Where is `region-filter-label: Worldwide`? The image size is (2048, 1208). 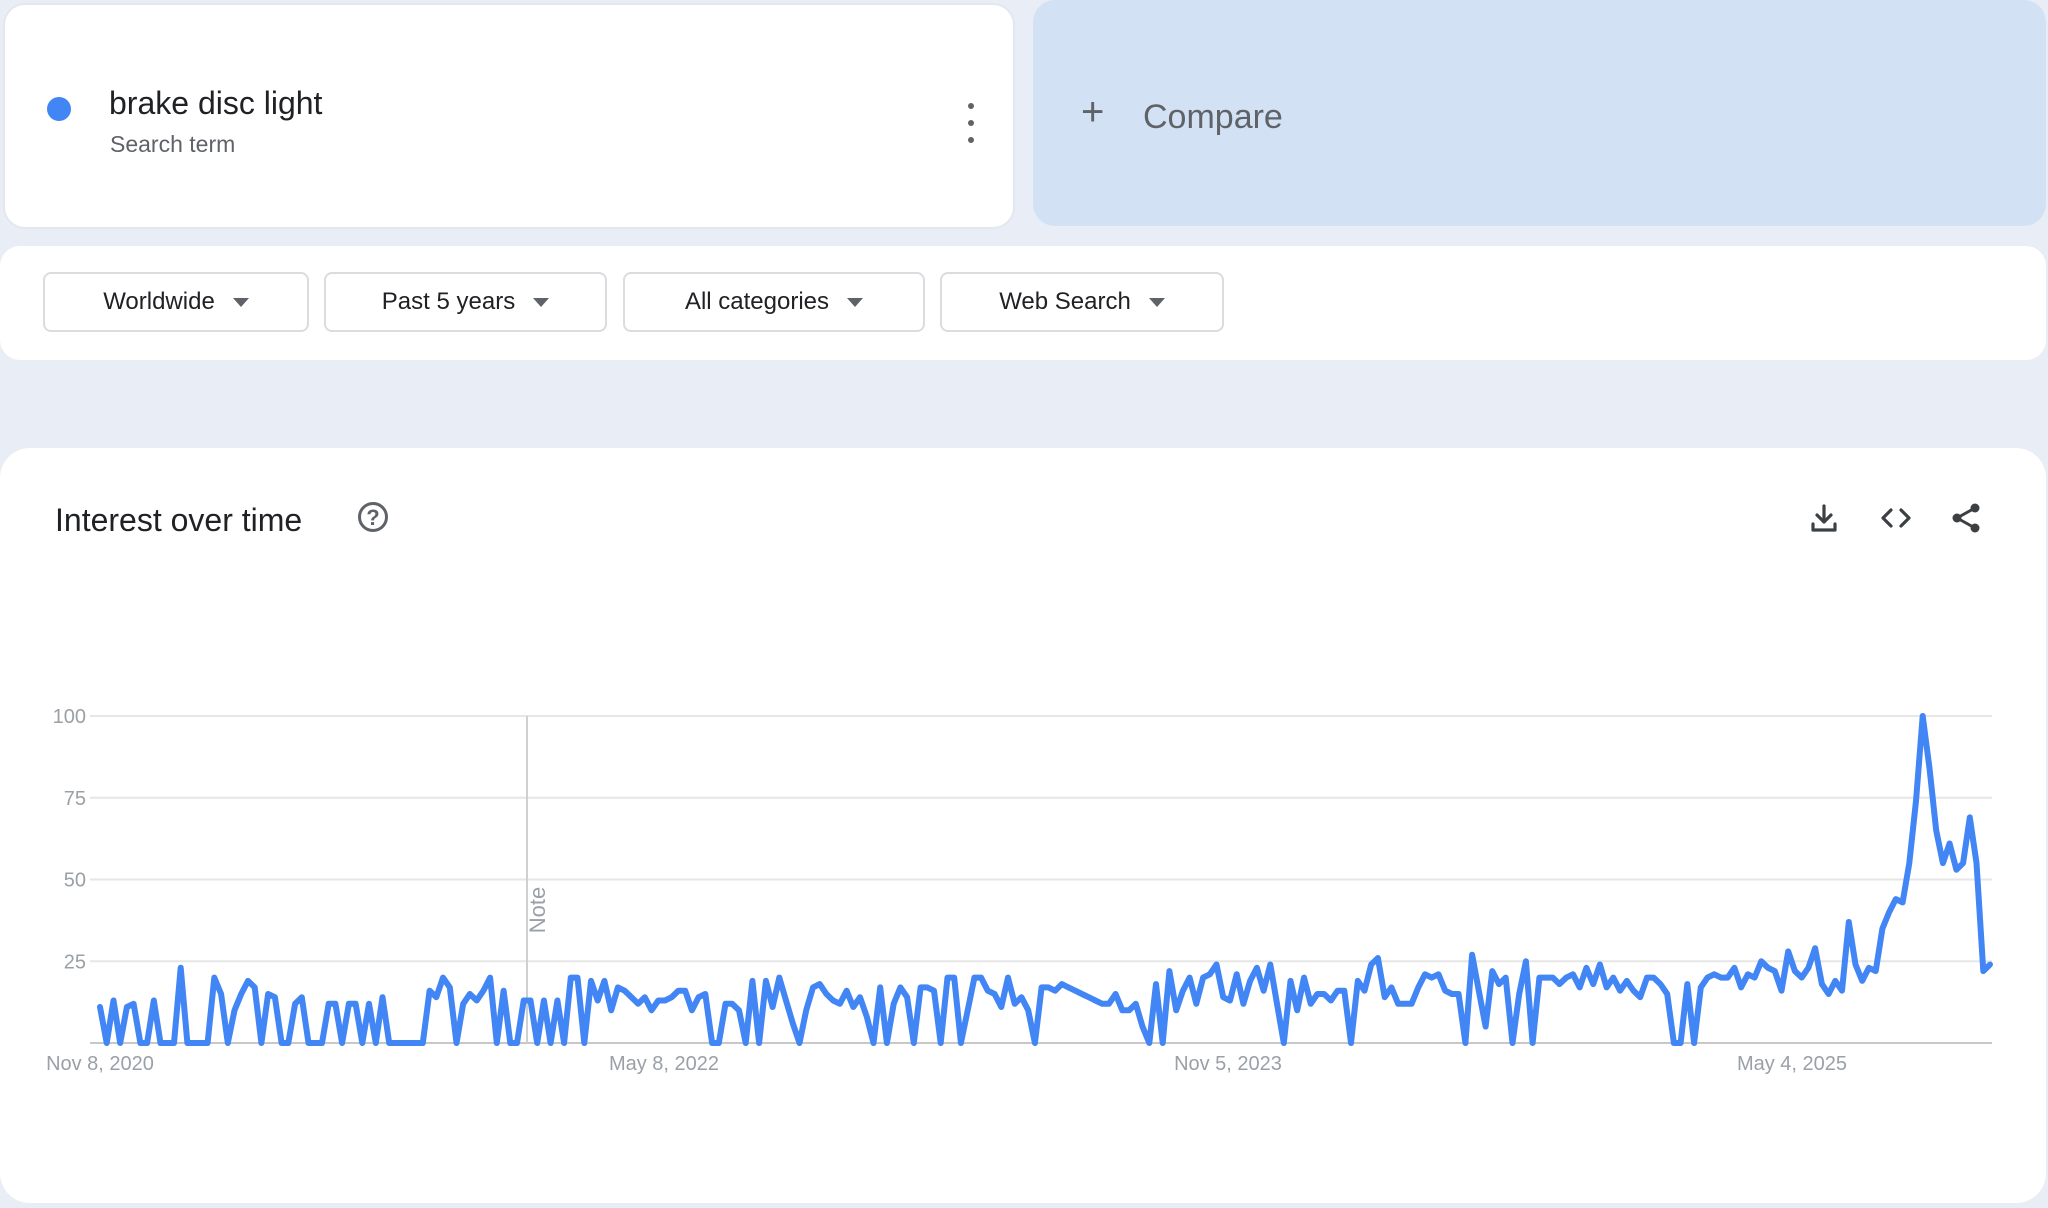 region-filter-label: Worldwide is located at coordinates (159, 301).